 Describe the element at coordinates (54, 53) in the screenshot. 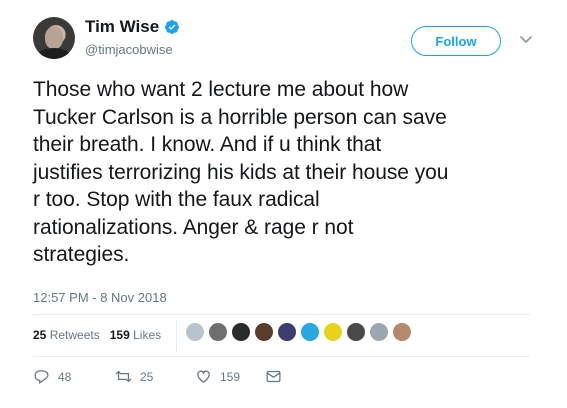

I see `avatar-shirt` at that location.